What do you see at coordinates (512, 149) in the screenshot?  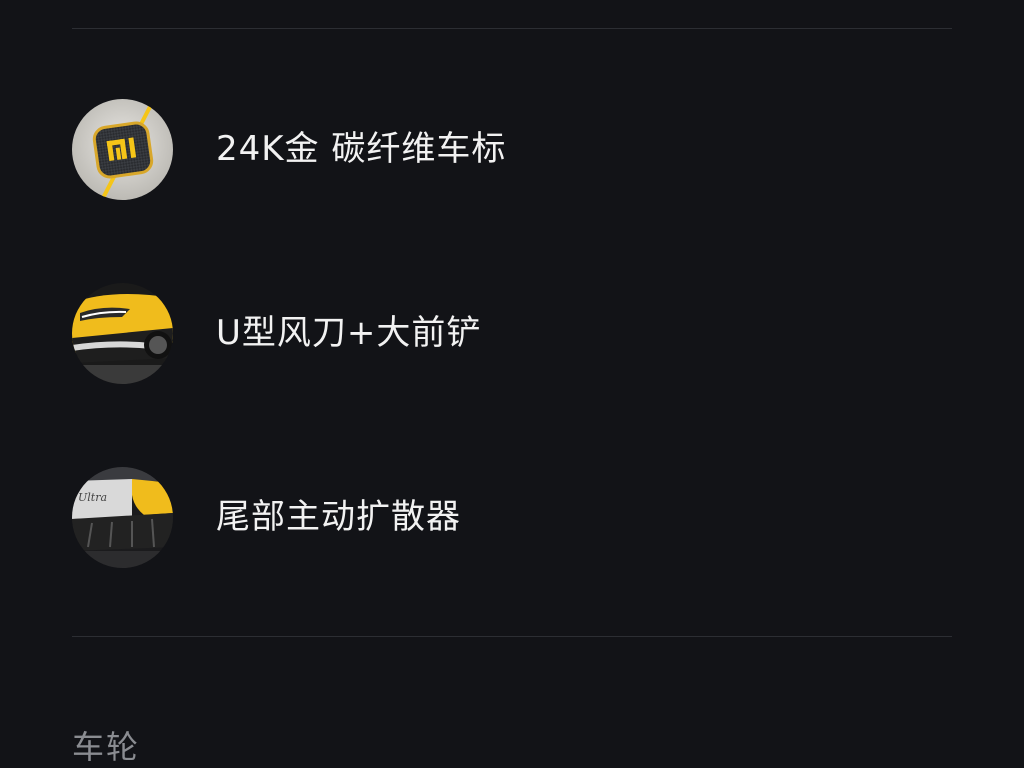 I see `feature-item-logo: 24K金 碳纤维车标` at bounding box center [512, 149].